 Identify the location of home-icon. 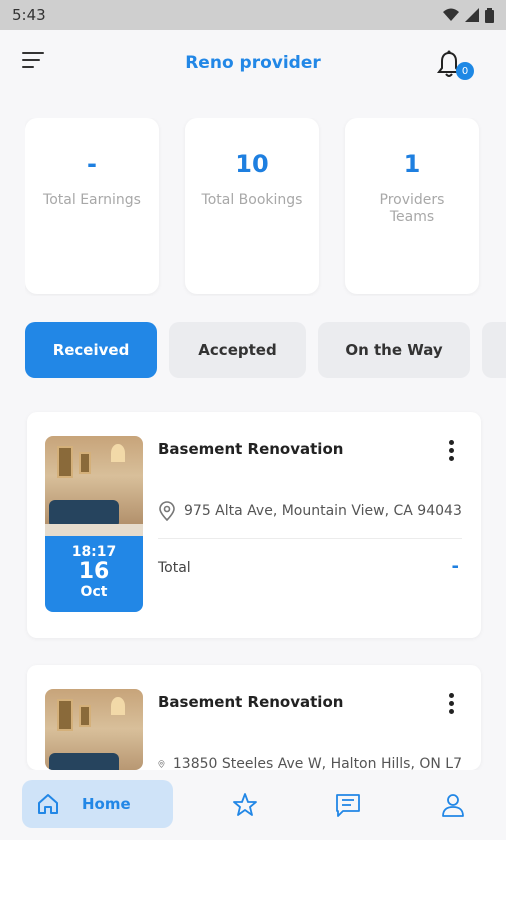
(48, 804).